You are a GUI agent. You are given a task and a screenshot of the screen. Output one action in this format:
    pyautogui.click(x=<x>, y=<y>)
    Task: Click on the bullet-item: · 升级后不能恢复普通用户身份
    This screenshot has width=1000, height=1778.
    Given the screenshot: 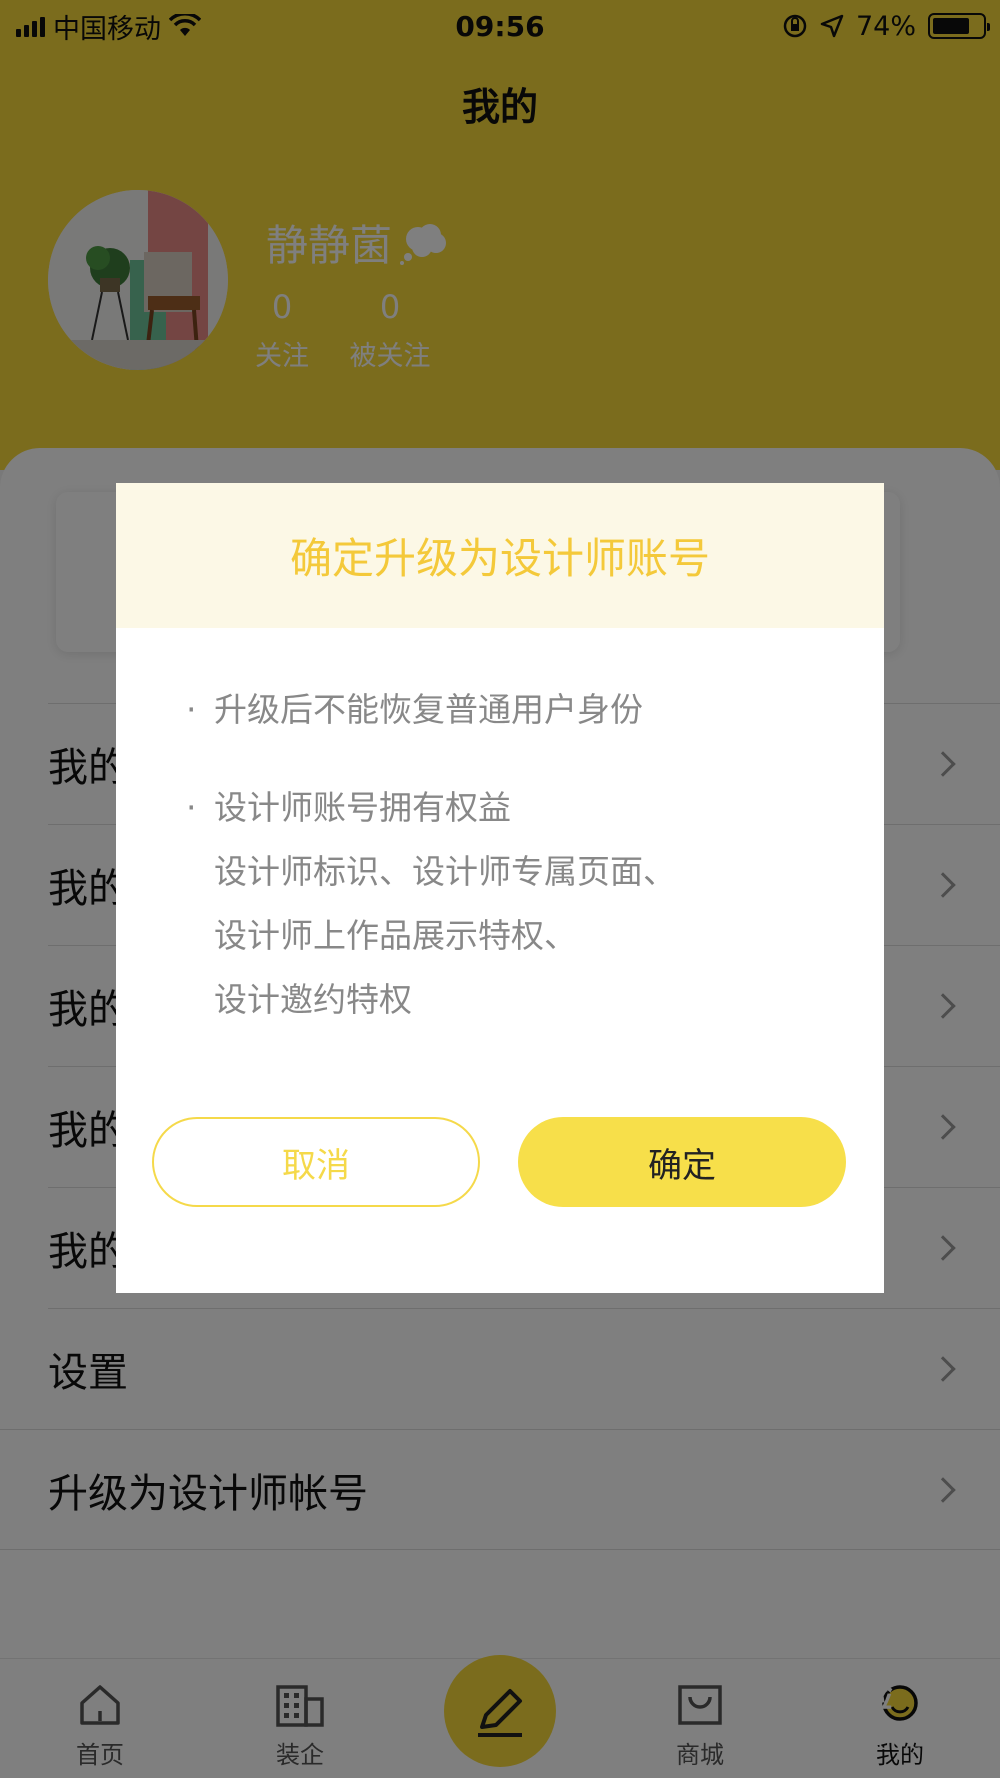 What is the action you would take?
    pyautogui.click(x=431, y=710)
    